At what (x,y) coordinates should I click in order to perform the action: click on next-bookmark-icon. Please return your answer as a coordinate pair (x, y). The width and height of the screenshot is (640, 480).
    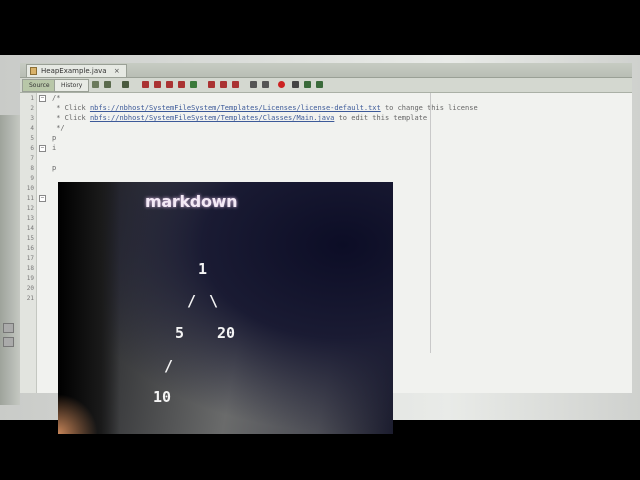
    Looking at the image, I should click on (223, 84).